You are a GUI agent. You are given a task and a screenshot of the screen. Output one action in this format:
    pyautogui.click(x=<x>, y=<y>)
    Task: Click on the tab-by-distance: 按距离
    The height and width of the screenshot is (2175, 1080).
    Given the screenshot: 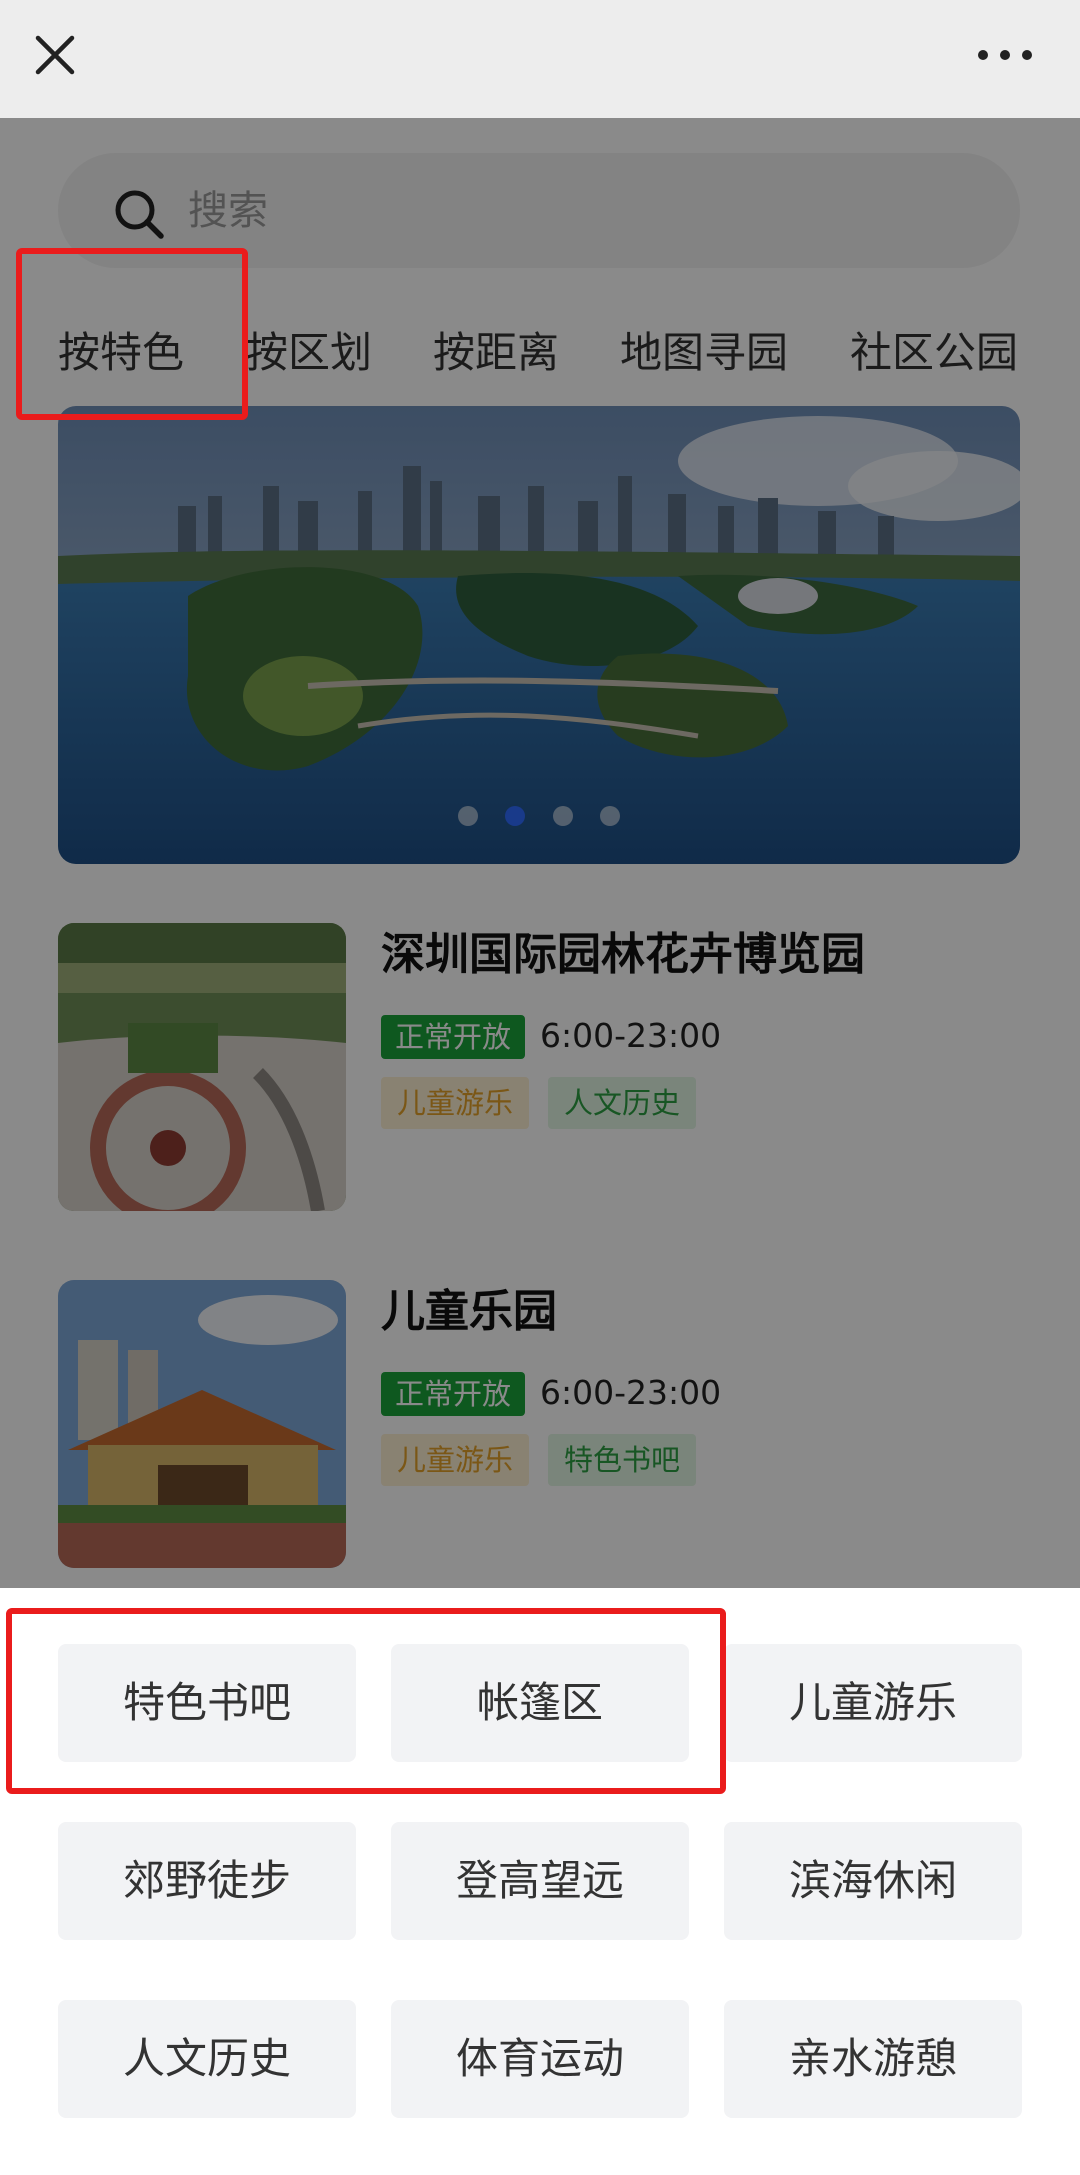 What is the action you would take?
    pyautogui.click(x=496, y=353)
    